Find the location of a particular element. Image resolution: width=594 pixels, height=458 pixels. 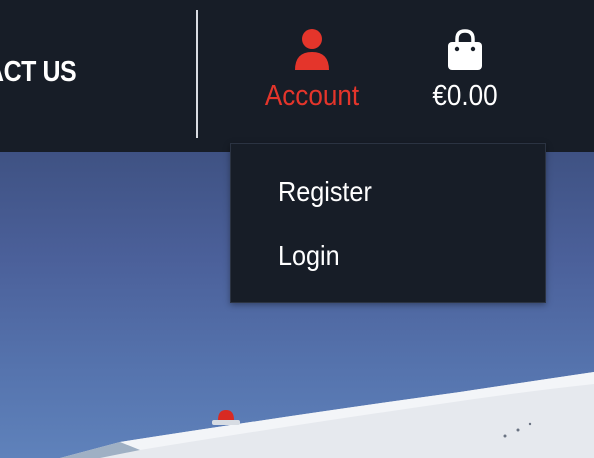

shopping-bag-icon is located at coordinates (465, 49).